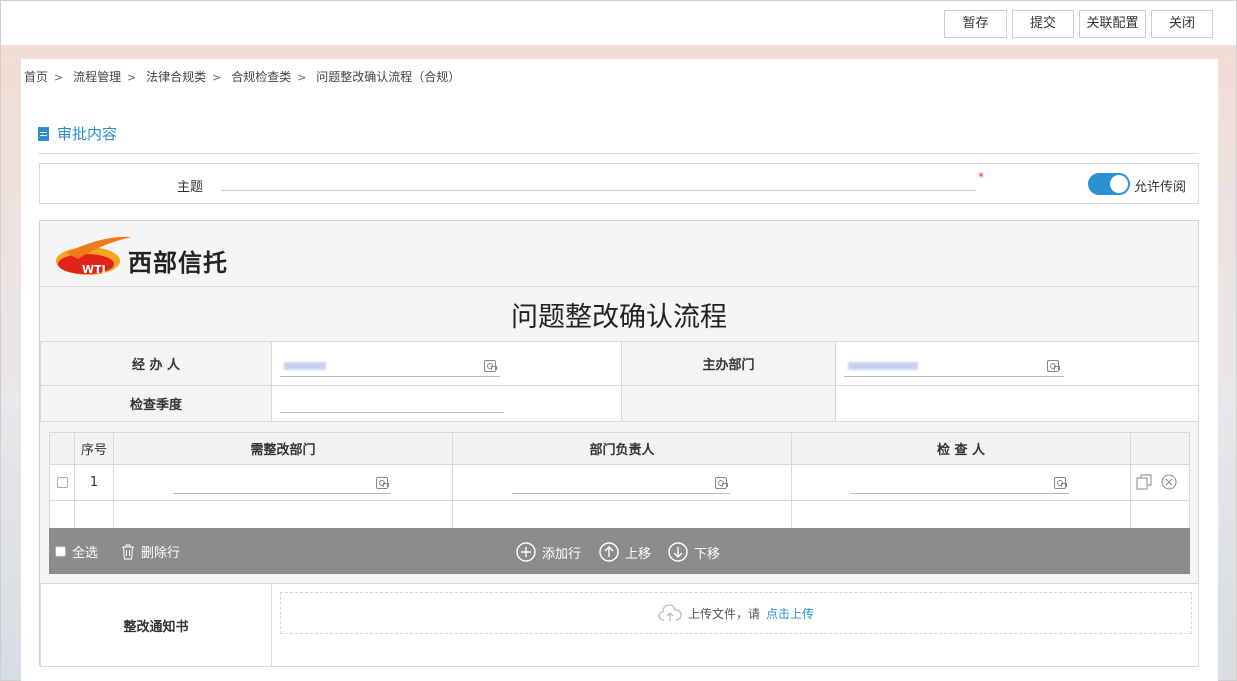 The image size is (1237, 681). I want to click on file-upload-area: 上传文件，请 点击上传, so click(736, 613).